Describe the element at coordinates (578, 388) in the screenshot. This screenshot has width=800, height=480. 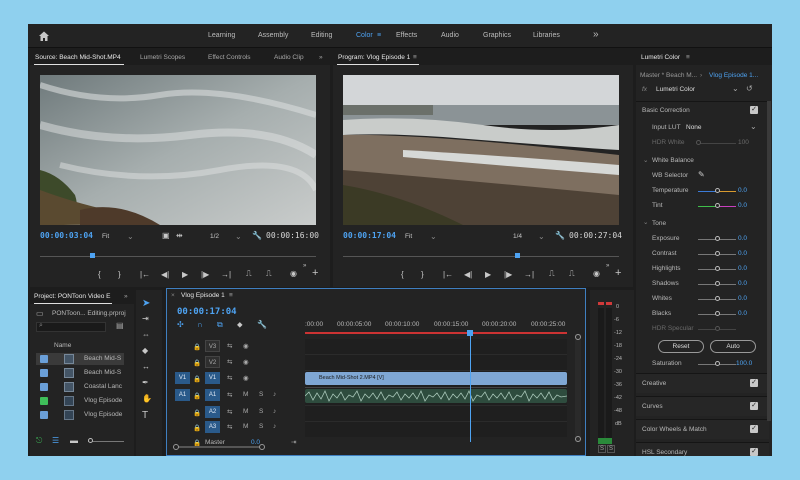
I see `timeline-vertical-scrollbar` at that location.